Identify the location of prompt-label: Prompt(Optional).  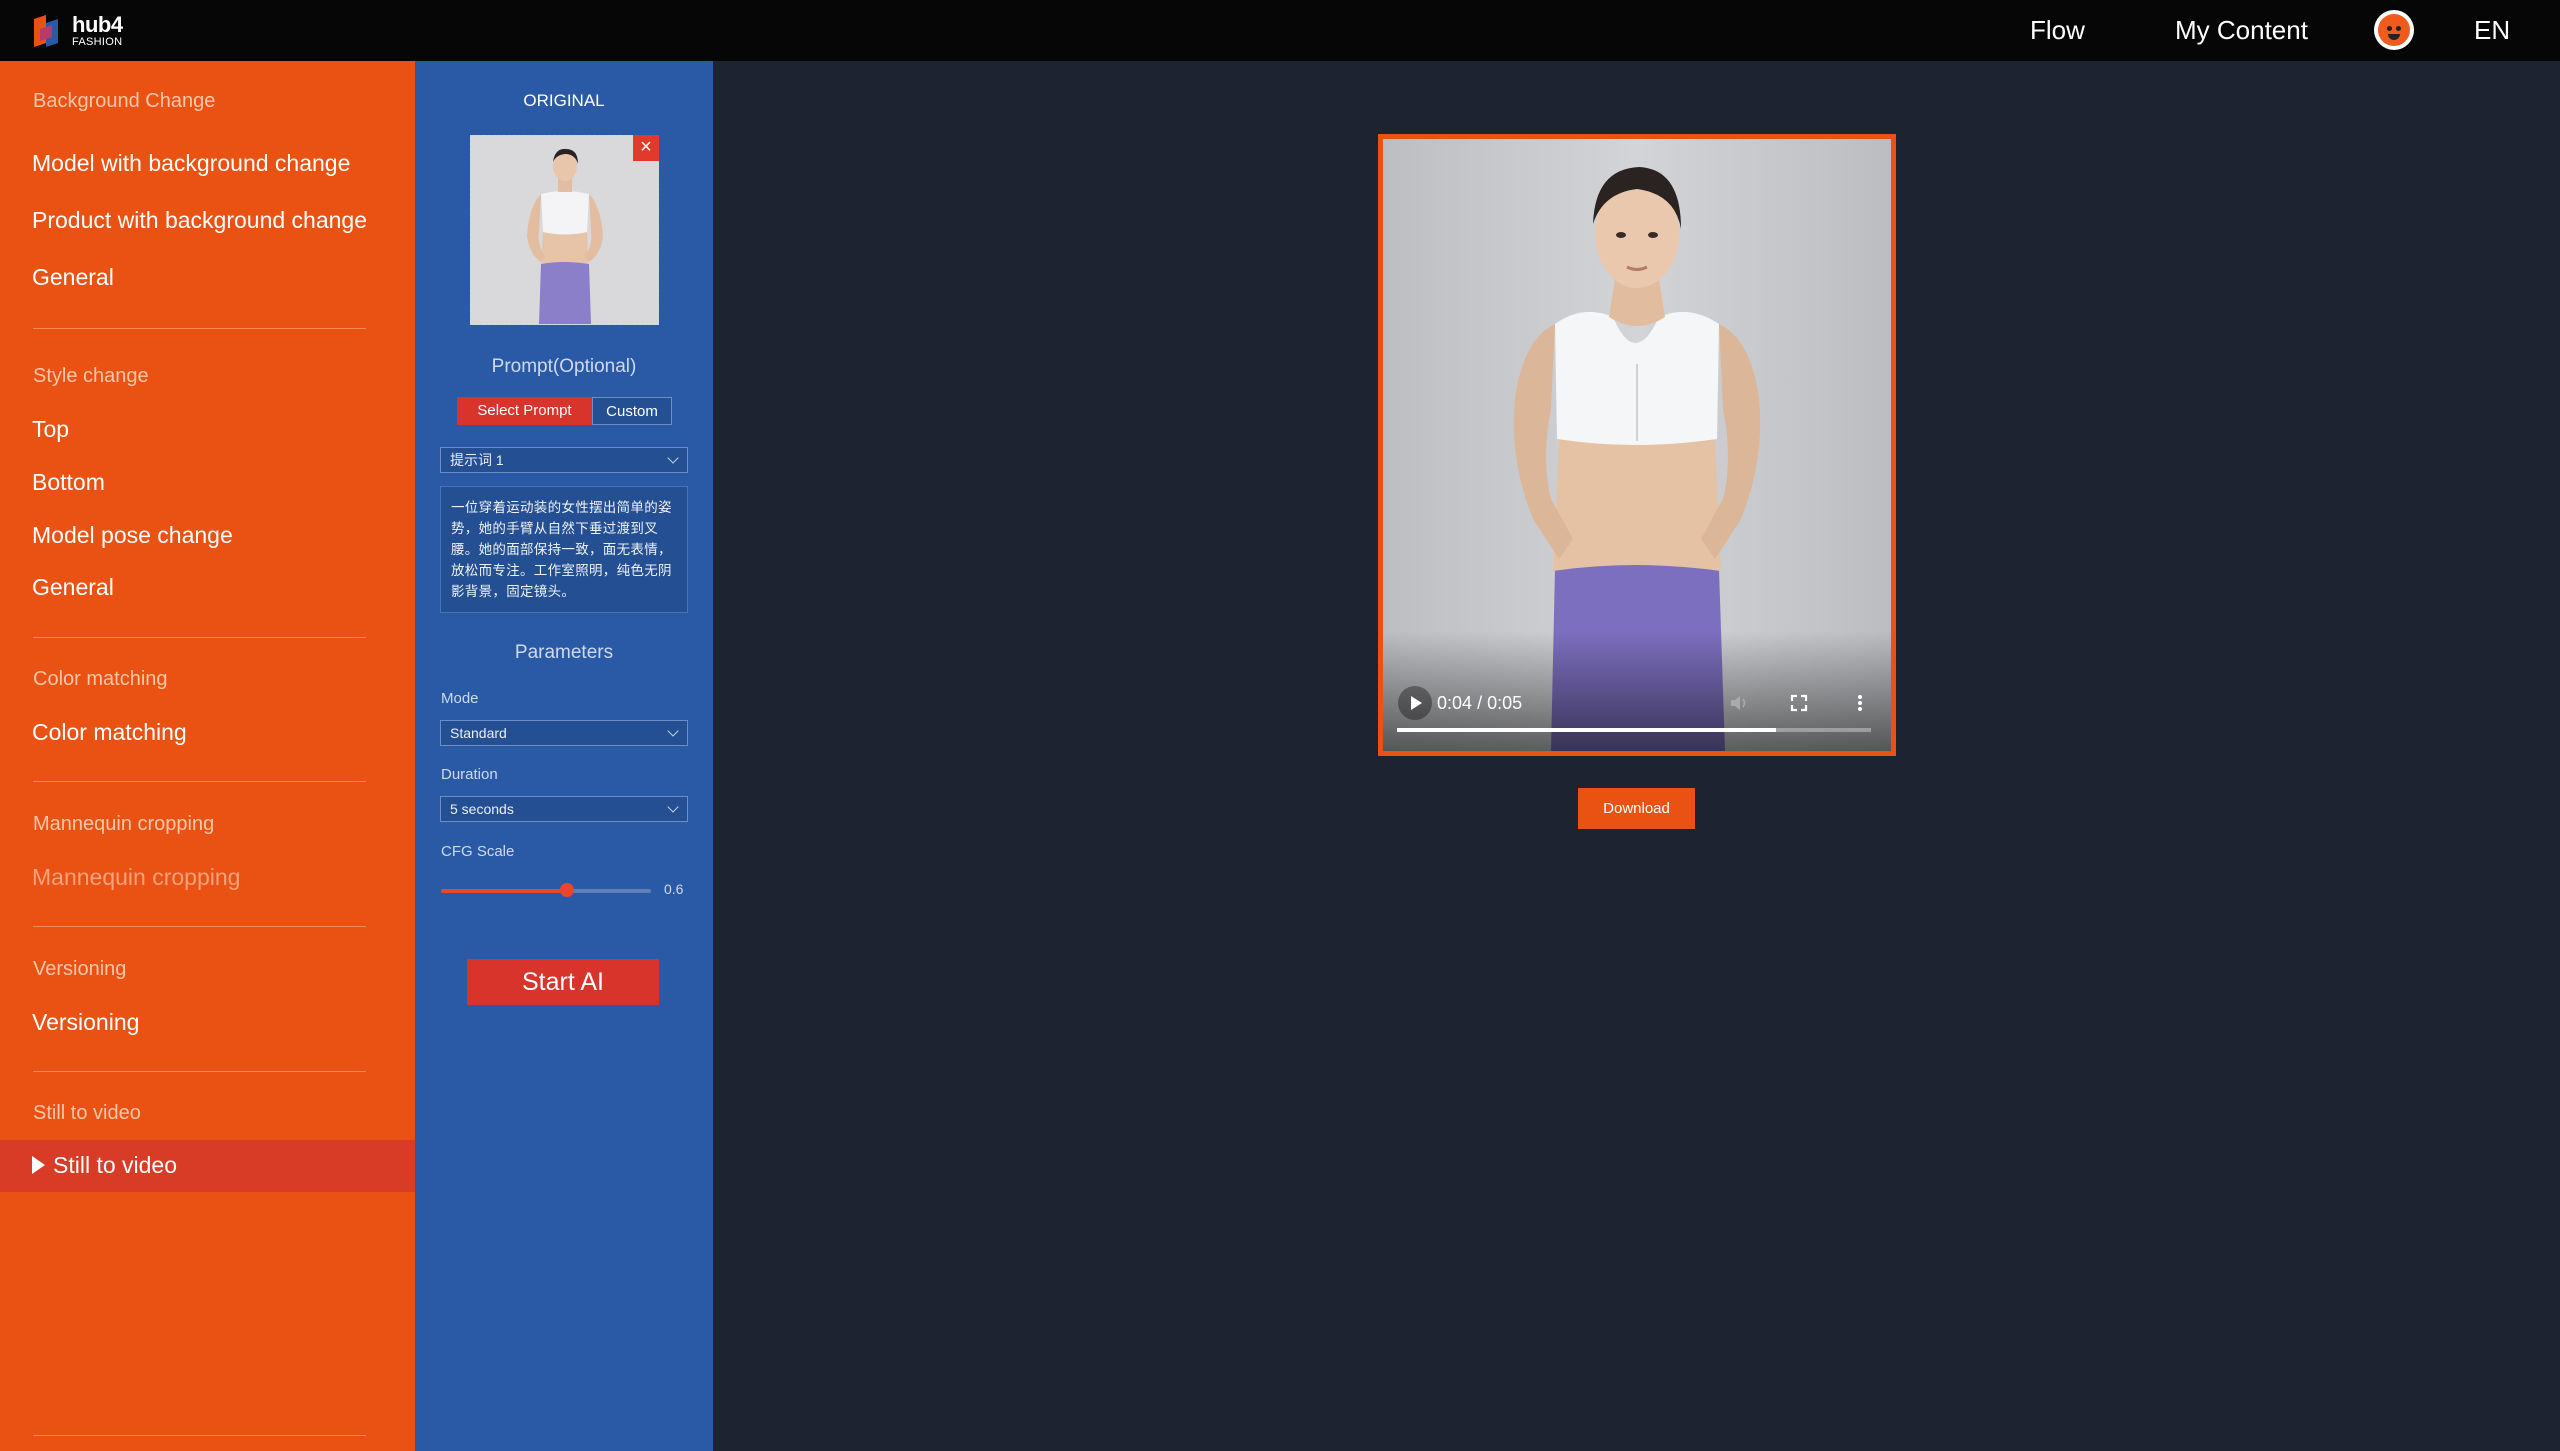
(564, 366).